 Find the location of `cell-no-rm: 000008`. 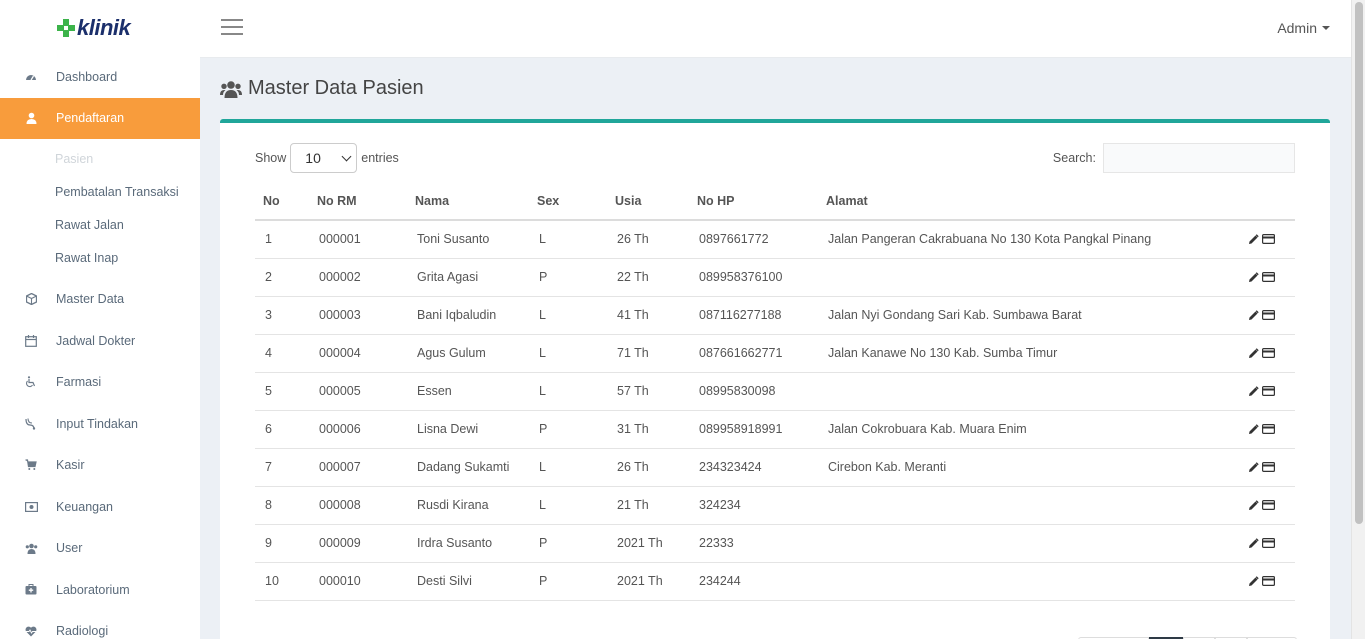

cell-no-rm: 000008 is located at coordinates (358, 505).